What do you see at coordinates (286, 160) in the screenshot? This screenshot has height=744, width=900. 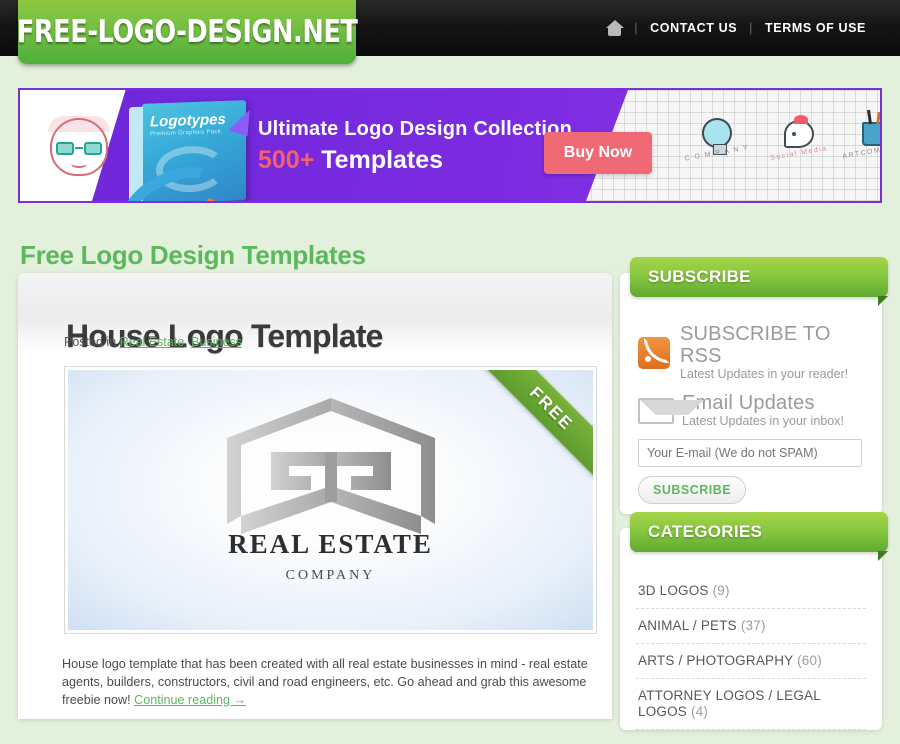 I see `banner-count: 500+` at bounding box center [286, 160].